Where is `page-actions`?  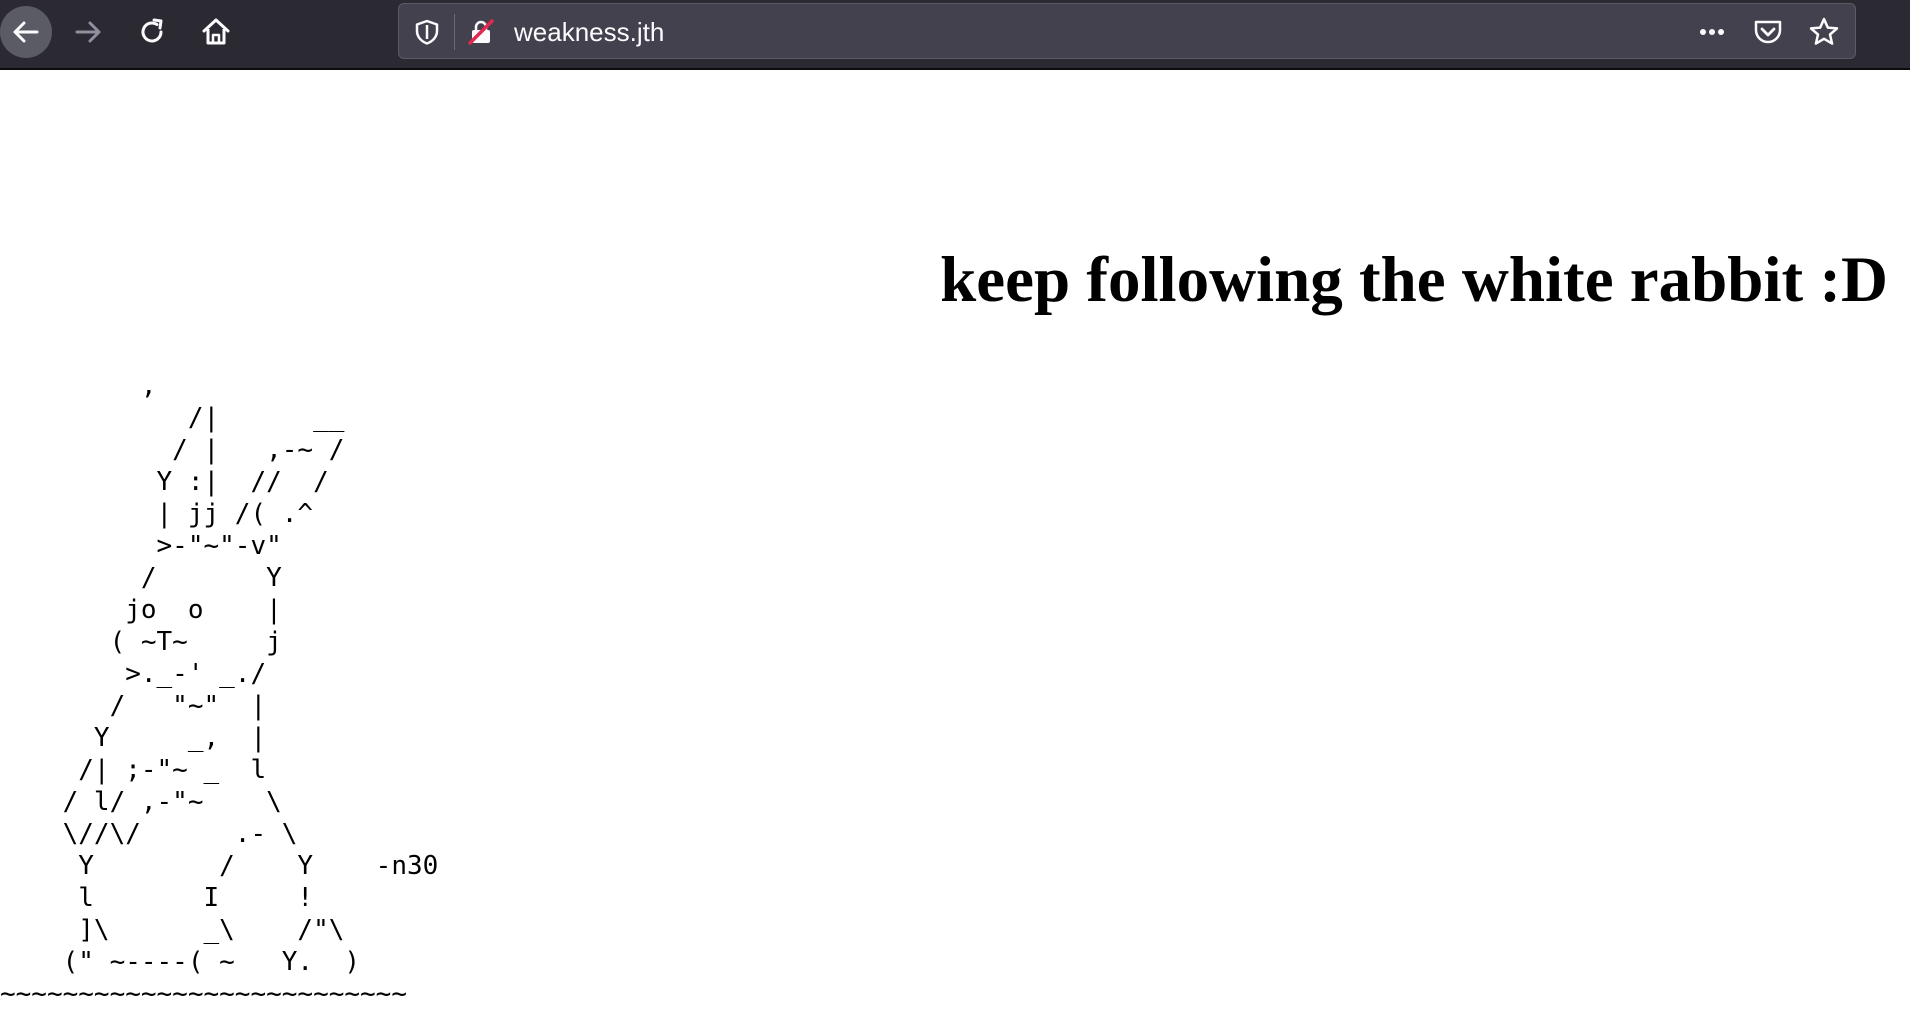
page-actions is located at coordinates (1768, 32).